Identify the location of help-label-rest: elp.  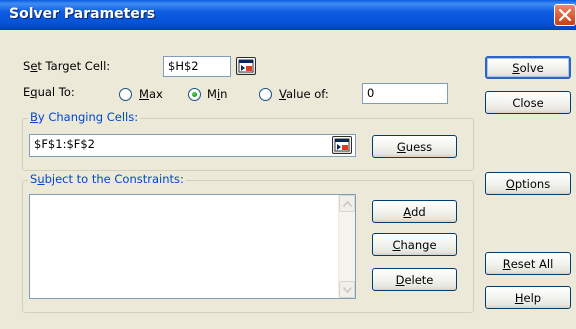
(532, 297).